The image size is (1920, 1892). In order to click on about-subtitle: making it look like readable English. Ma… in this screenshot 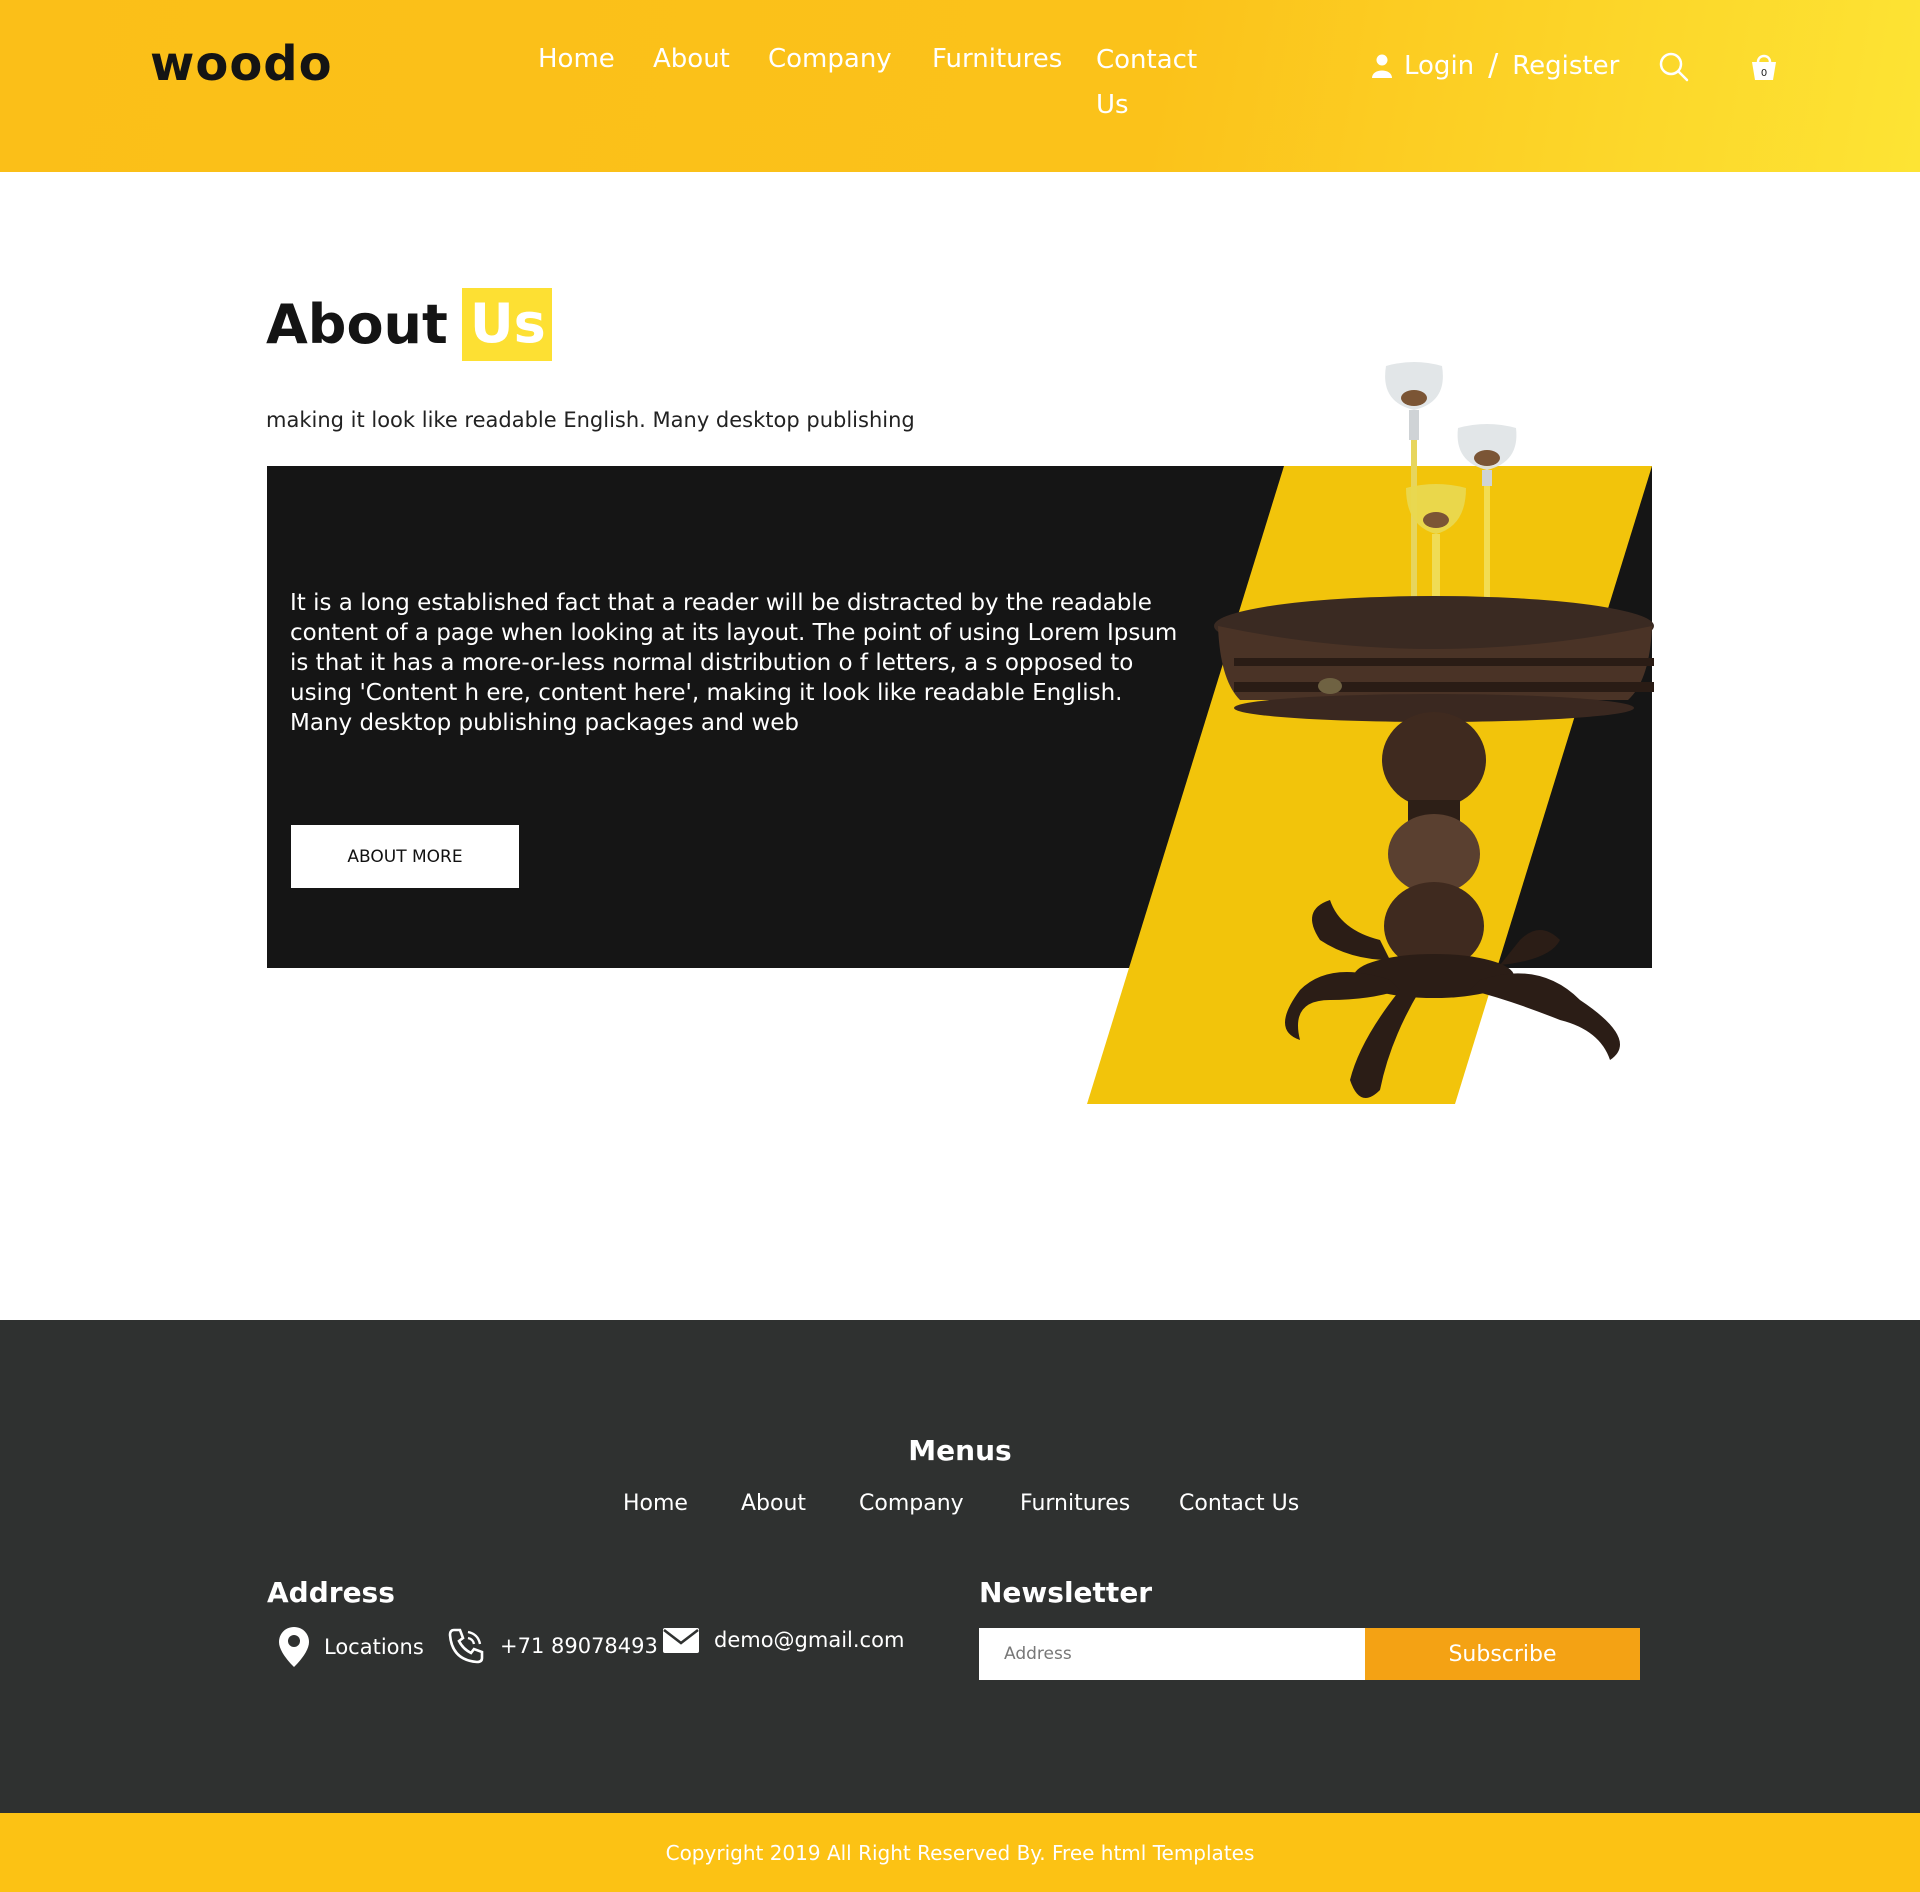, I will do `click(590, 420)`.